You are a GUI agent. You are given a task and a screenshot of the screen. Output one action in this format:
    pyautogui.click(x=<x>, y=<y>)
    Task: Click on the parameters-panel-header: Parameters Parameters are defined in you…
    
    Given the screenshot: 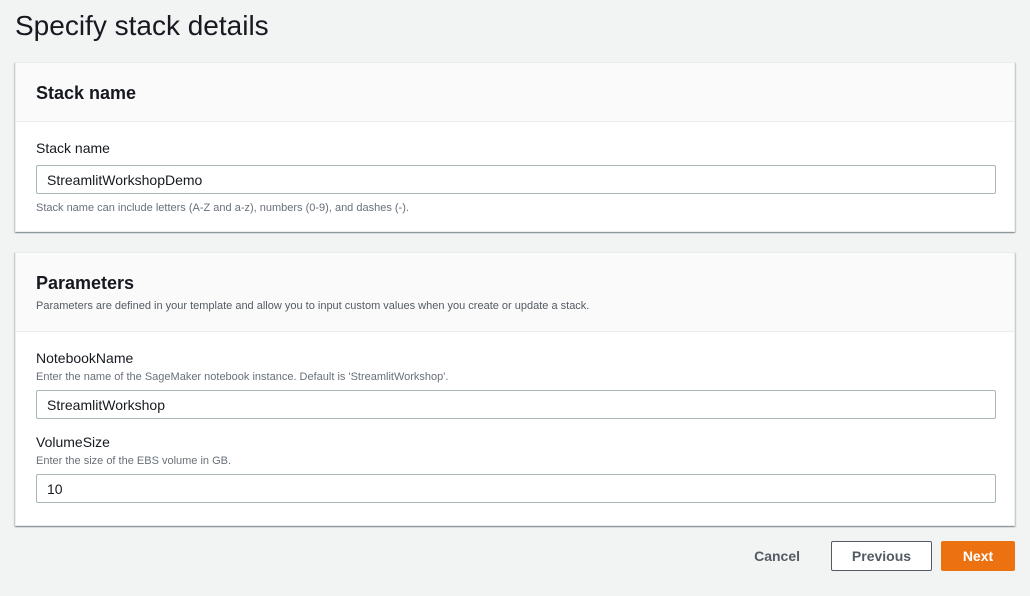 What is the action you would take?
    pyautogui.click(x=515, y=292)
    